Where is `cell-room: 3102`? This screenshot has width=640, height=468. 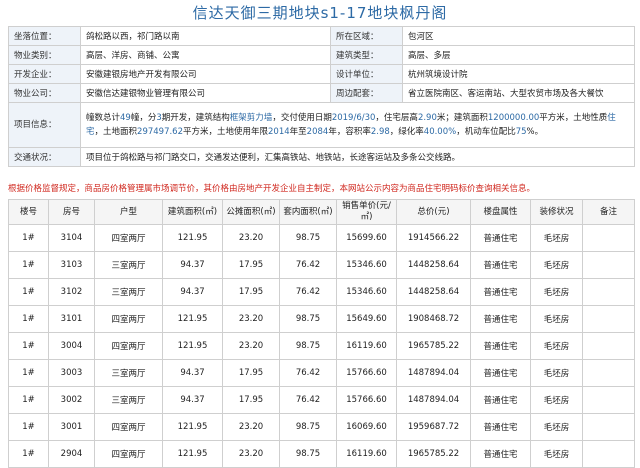
cell-room: 3102 is located at coordinates (71, 292).